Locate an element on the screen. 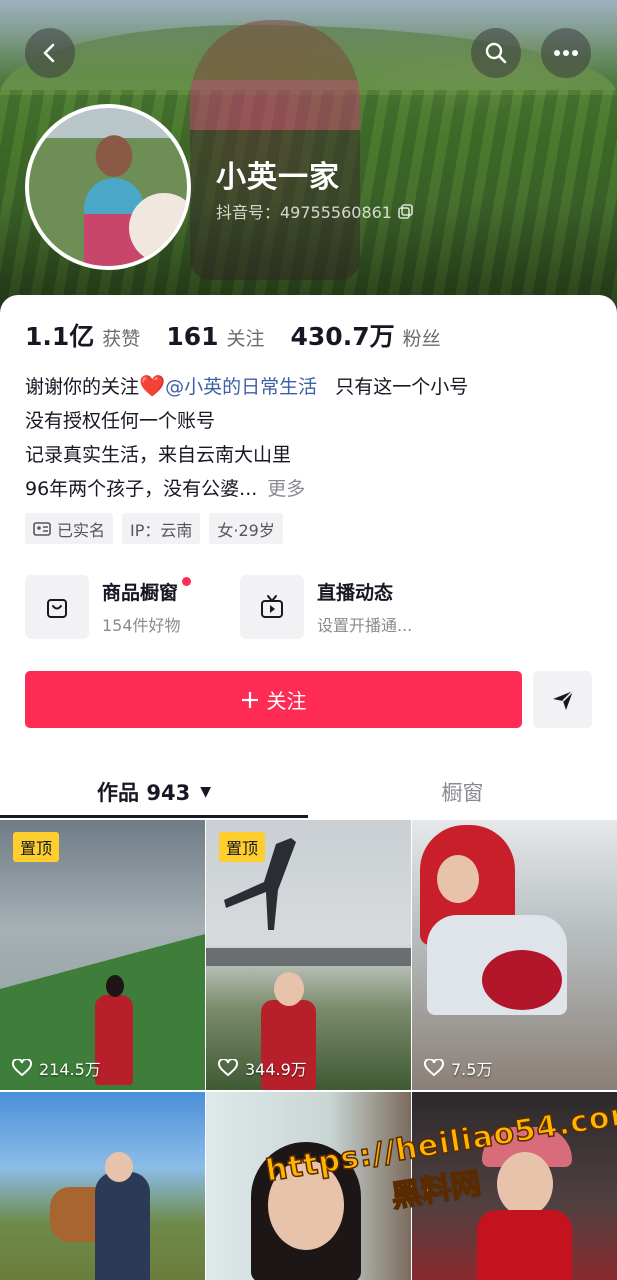 The width and height of the screenshot is (617, 1280). likes-count: 1.1亿 is located at coordinates (60, 336).